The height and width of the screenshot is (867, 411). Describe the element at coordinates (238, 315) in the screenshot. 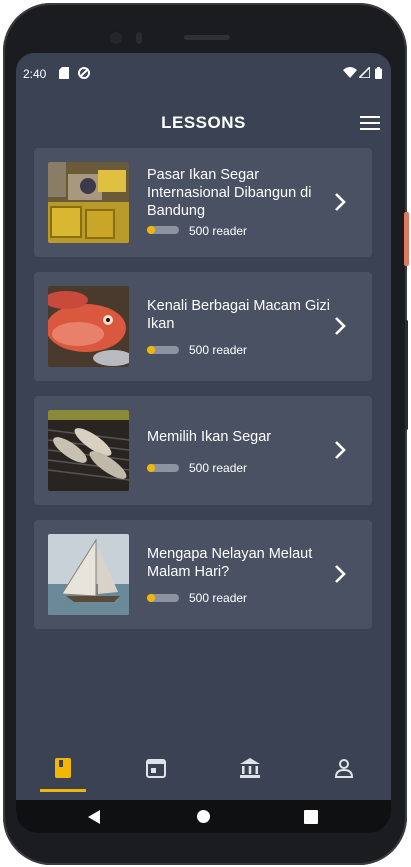

I see `lesson-title: Kenali Berbagai Macam Gizi Ikan` at that location.